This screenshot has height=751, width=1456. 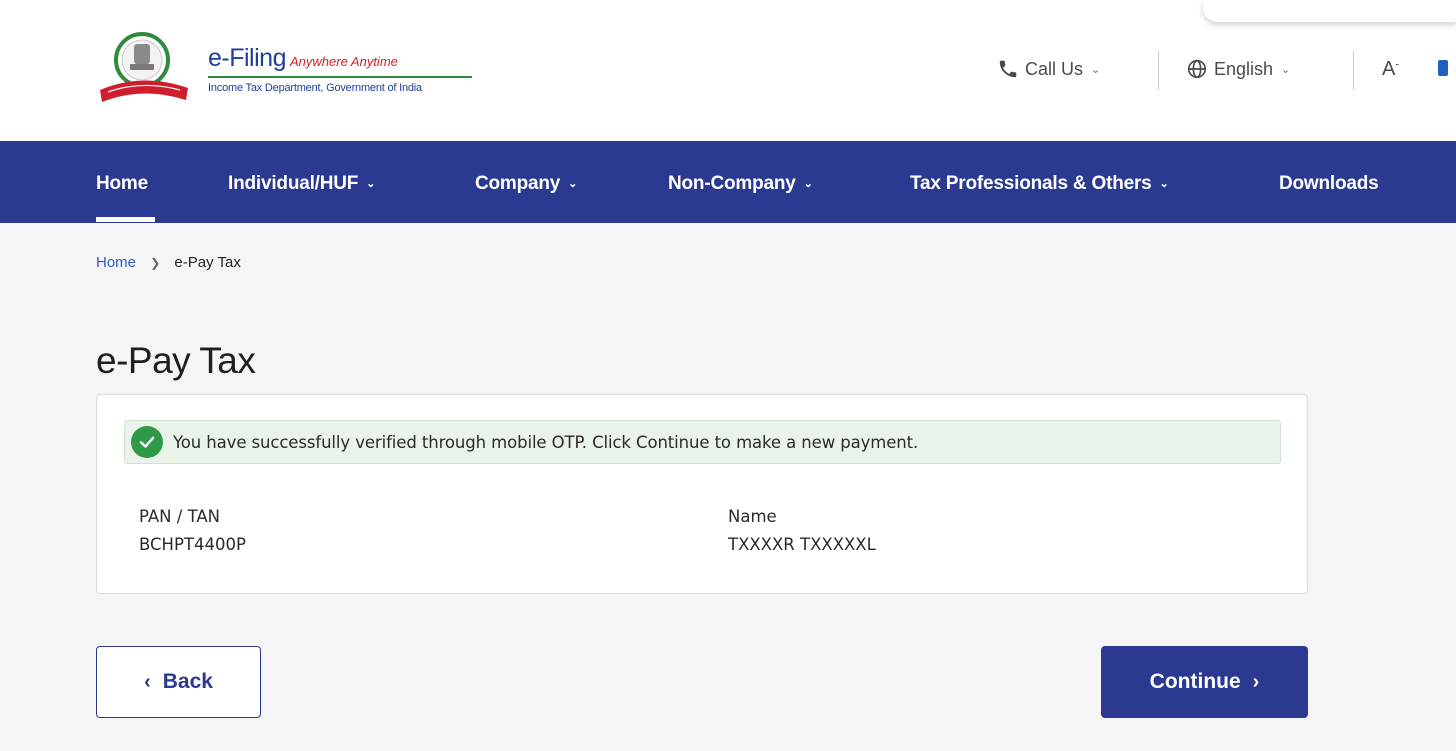 I want to click on continue-button-label: Continue, so click(x=1195, y=681).